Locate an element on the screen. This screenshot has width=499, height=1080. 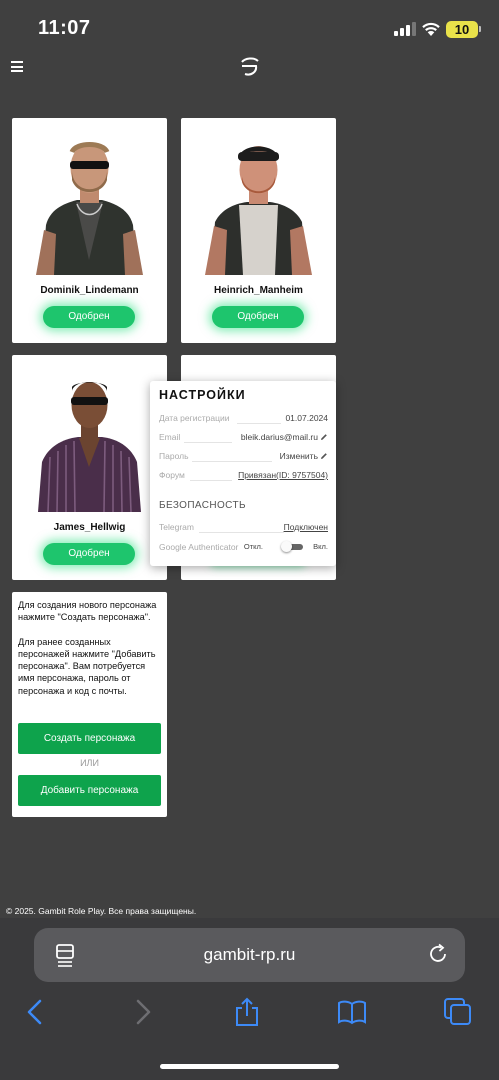
wifi-icon is located at coordinates (431, 29).